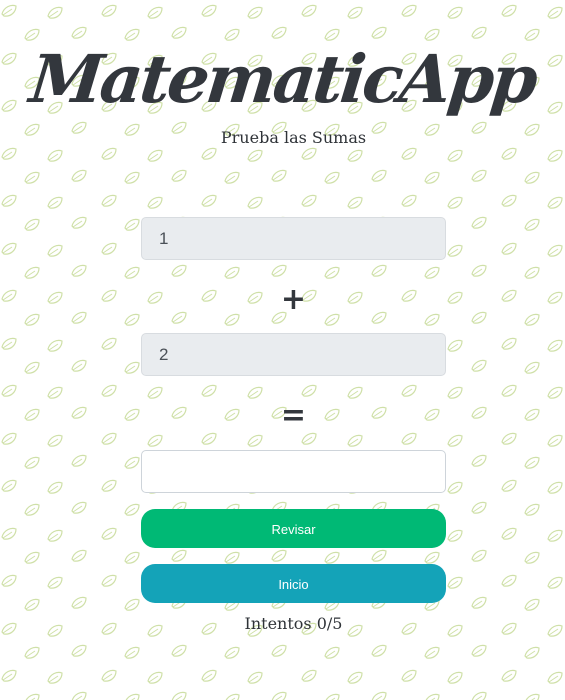 The height and width of the screenshot is (700, 565). I want to click on attempts-counter: Intentos 0/5, so click(293, 623).